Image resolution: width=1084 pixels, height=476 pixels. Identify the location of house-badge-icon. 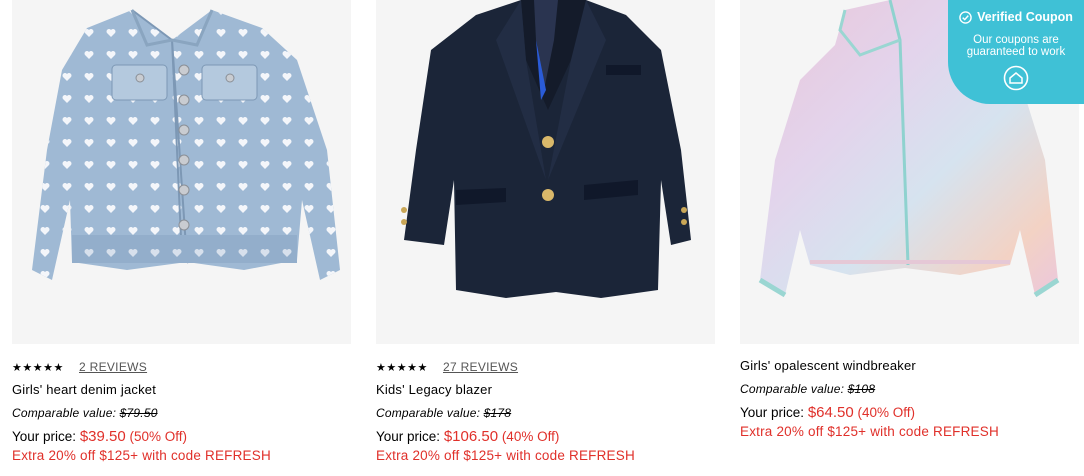
(1016, 78).